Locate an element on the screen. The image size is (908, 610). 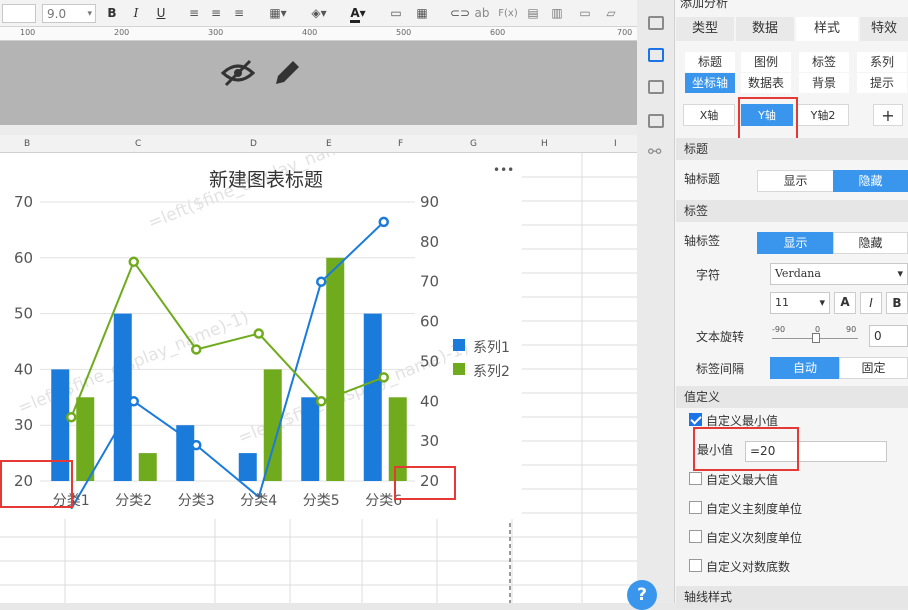
point-系列2-分类4 is located at coordinates (258, 333).